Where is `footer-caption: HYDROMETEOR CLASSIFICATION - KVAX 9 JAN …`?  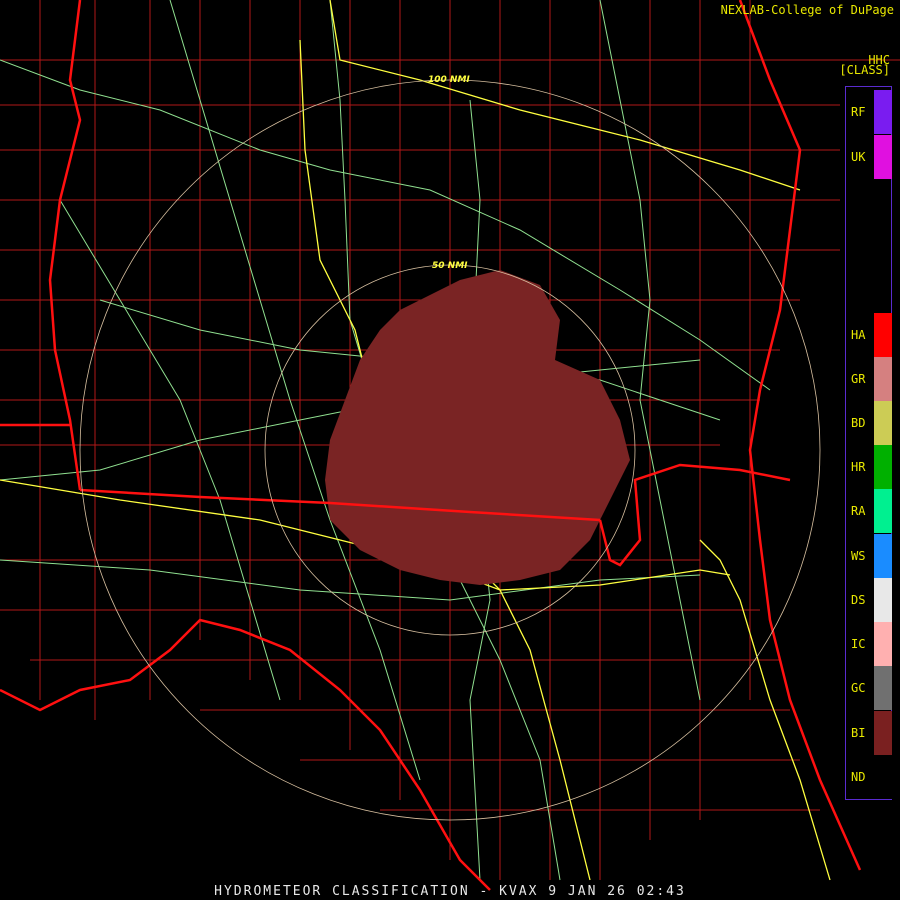 footer-caption: HYDROMETEOR CLASSIFICATION - KVAX 9 JAN … is located at coordinates (450, 891).